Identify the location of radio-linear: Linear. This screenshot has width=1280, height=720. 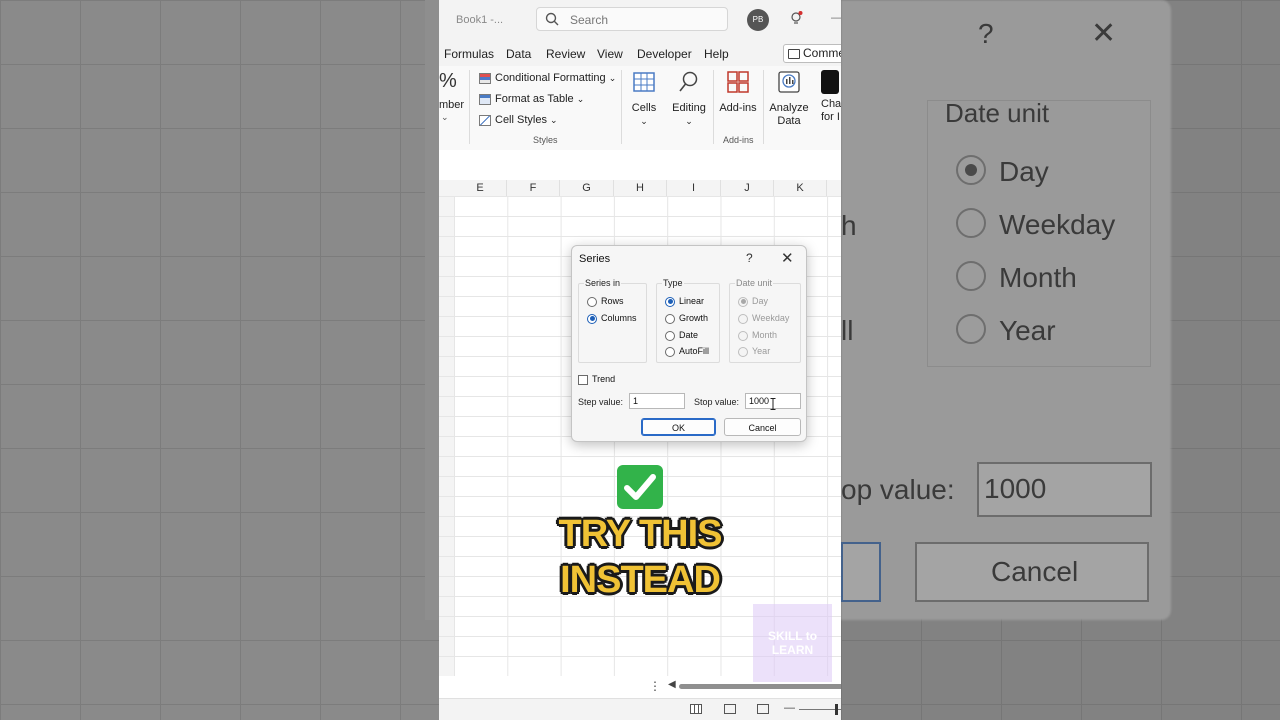
(684, 301).